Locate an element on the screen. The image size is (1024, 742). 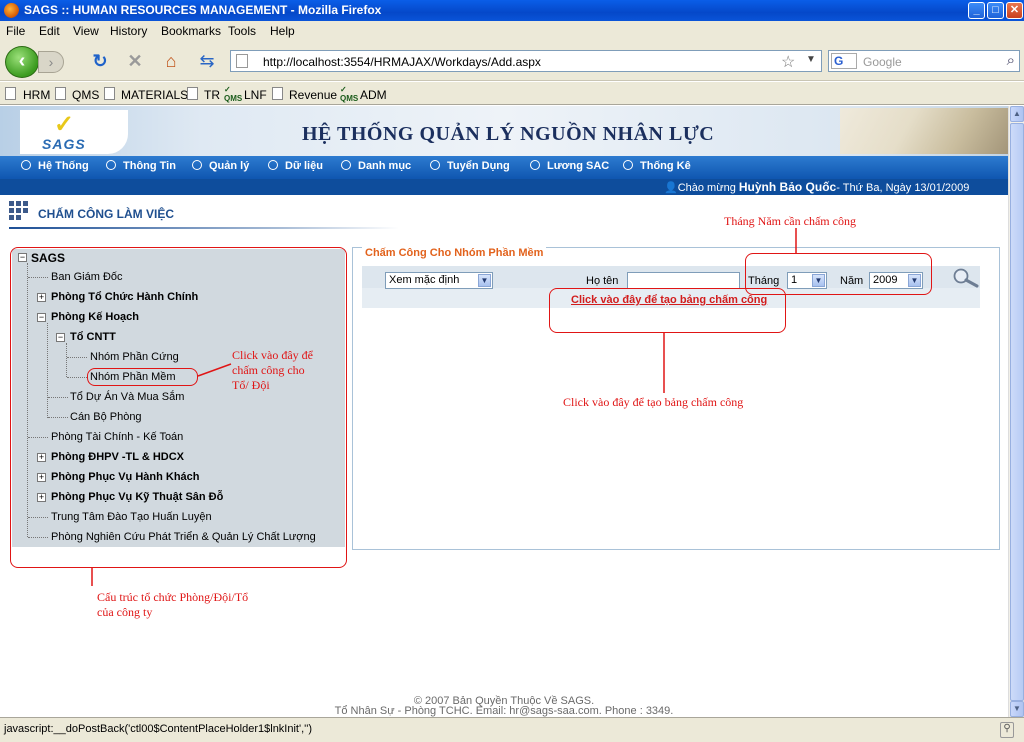
bookmark-tr: TR is located at coordinates (212, 95).